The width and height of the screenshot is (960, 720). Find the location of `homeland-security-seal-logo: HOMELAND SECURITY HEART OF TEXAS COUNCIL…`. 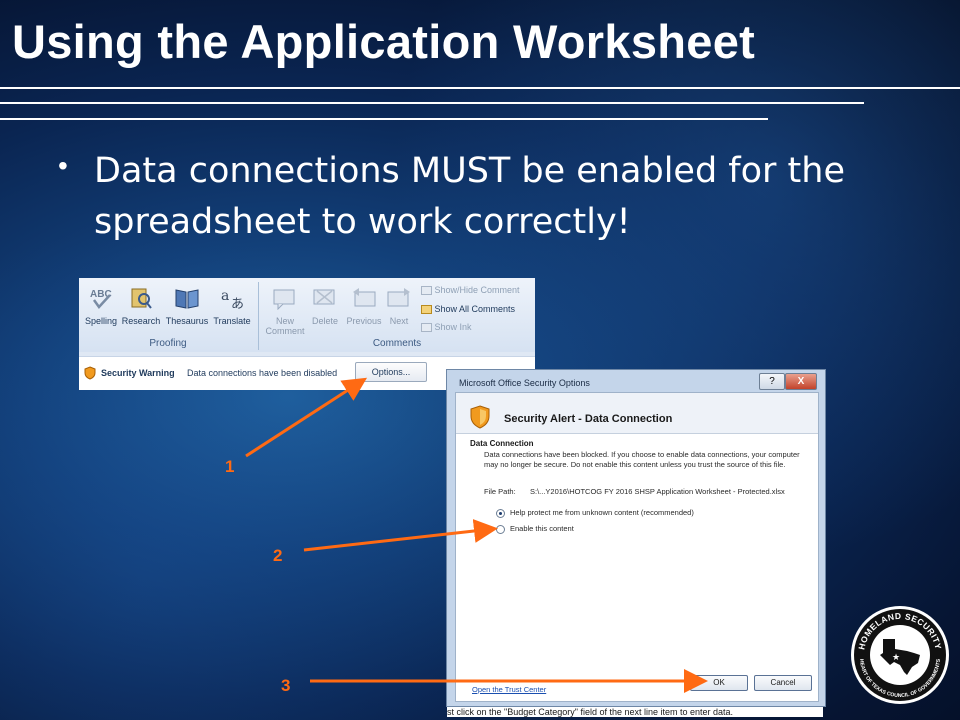

homeland-security-seal-logo: HOMELAND SECURITY HEART OF TEXAS COUNCIL… is located at coordinates (900, 655).